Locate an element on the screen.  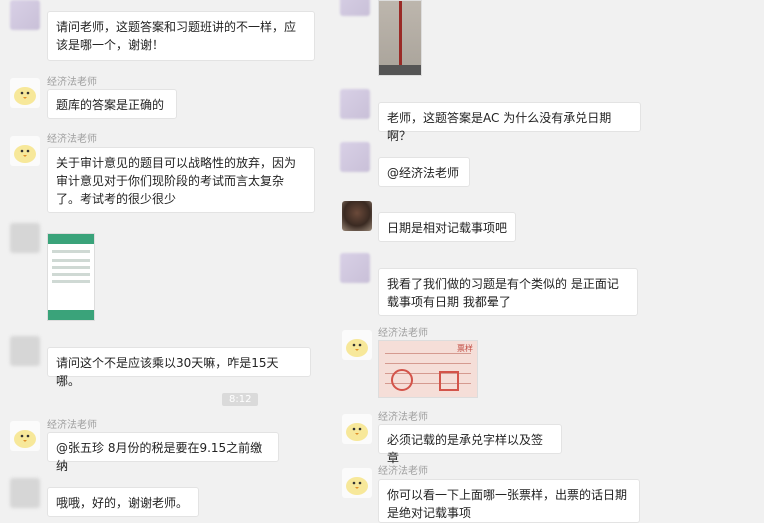
message-bubble: 老师，这题答案是AC 为什么没有承兑日期啊？ is located at coordinates (509, 122).